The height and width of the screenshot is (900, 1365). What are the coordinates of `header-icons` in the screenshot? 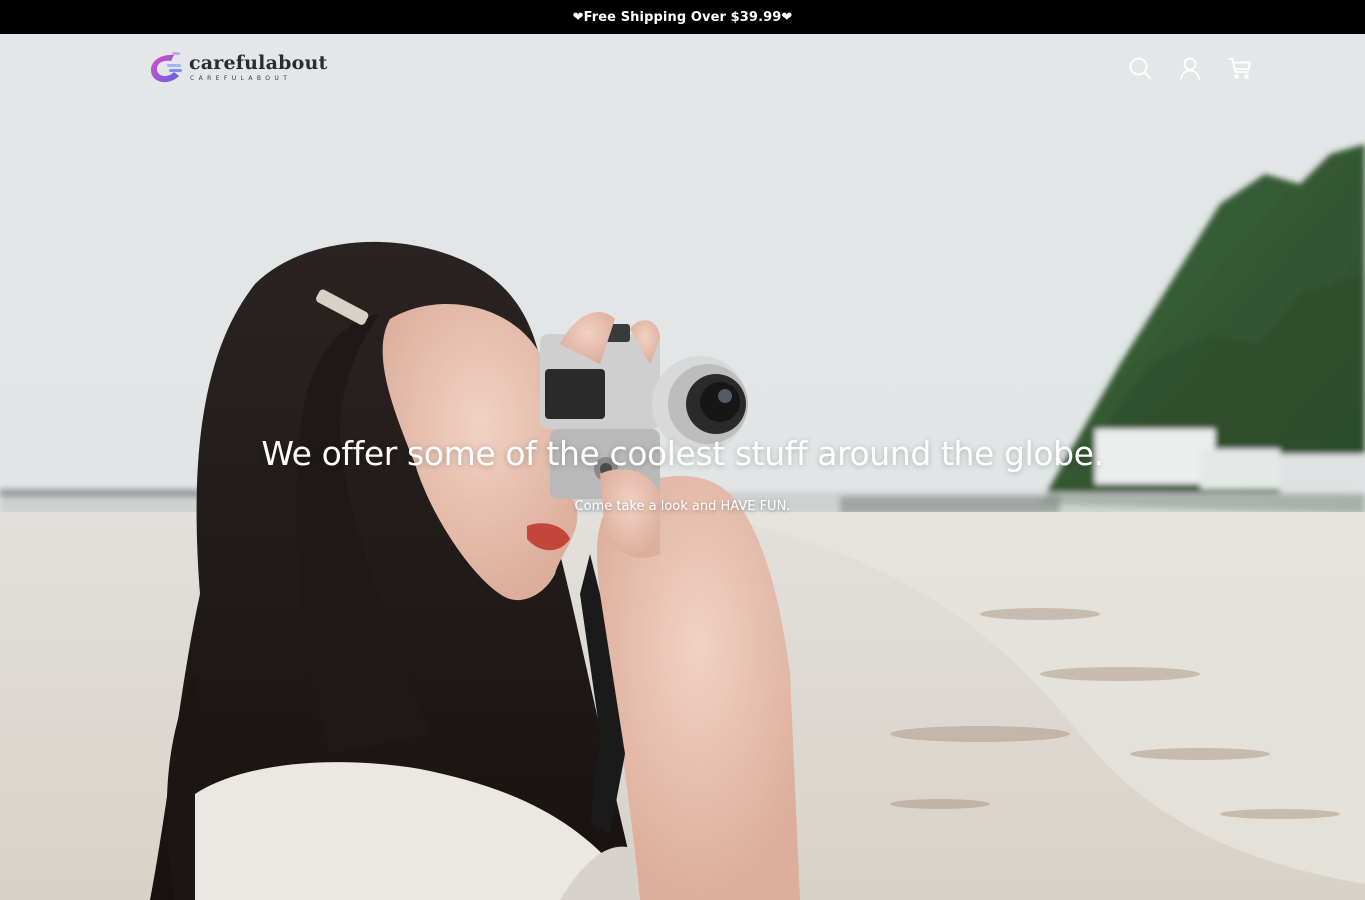 It's located at (1190, 68).